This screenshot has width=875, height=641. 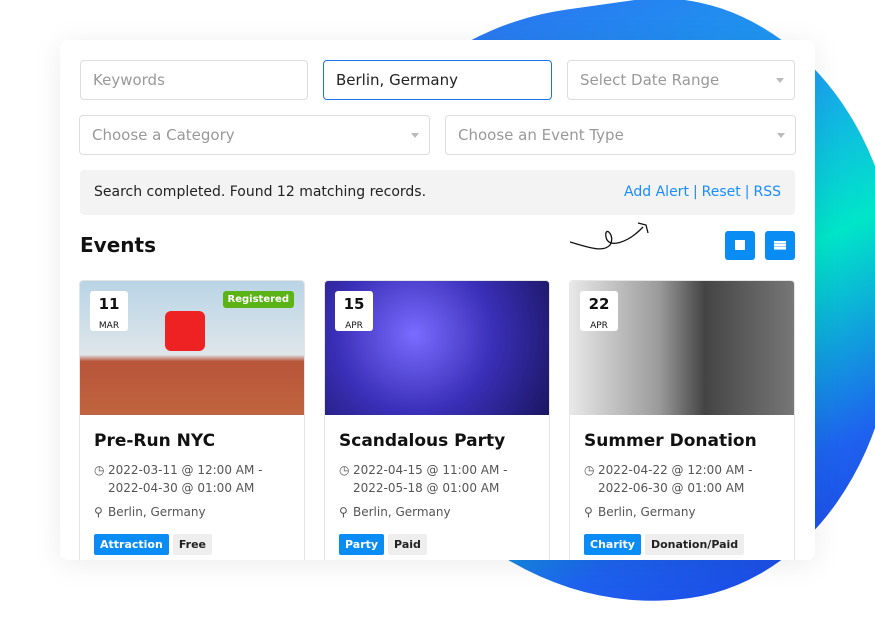 I want to click on section-title: Events, so click(x=118, y=245).